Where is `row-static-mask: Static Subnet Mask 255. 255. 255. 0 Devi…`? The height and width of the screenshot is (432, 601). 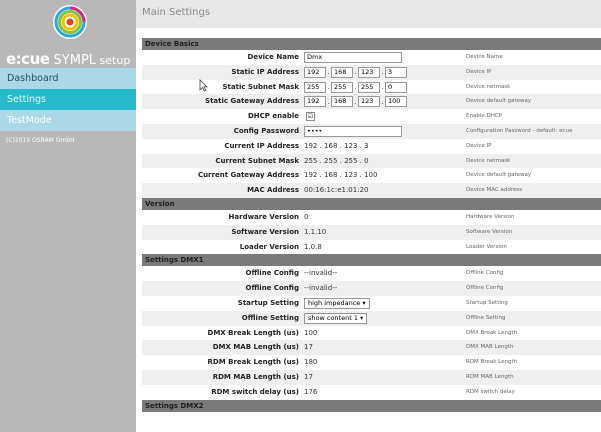 row-static-mask: Static Subnet Mask 255. 255. 255. 0 Devi… is located at coordinates (371, 87).